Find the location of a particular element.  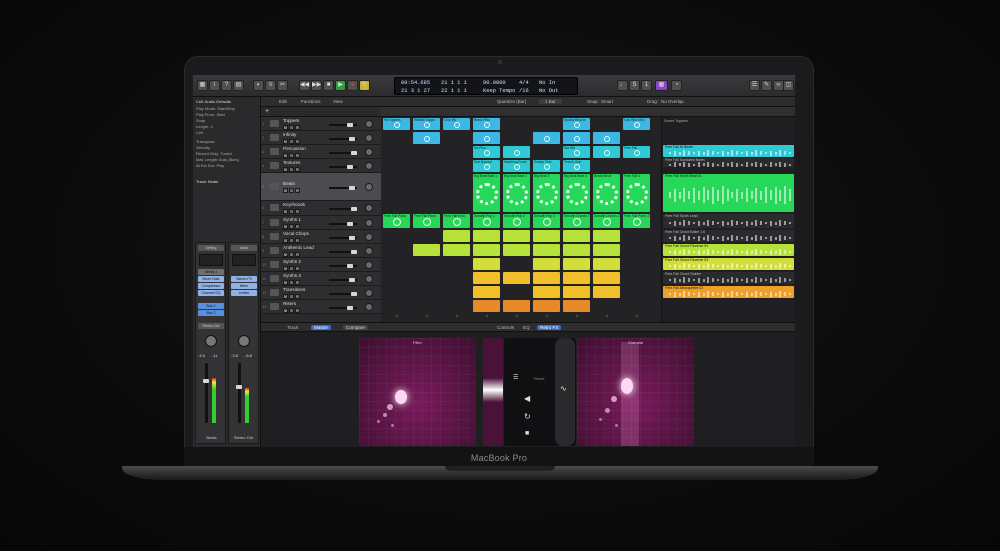

timeline-region: Free Fall Atmosphere 02 is located at coordinates (728, 292).